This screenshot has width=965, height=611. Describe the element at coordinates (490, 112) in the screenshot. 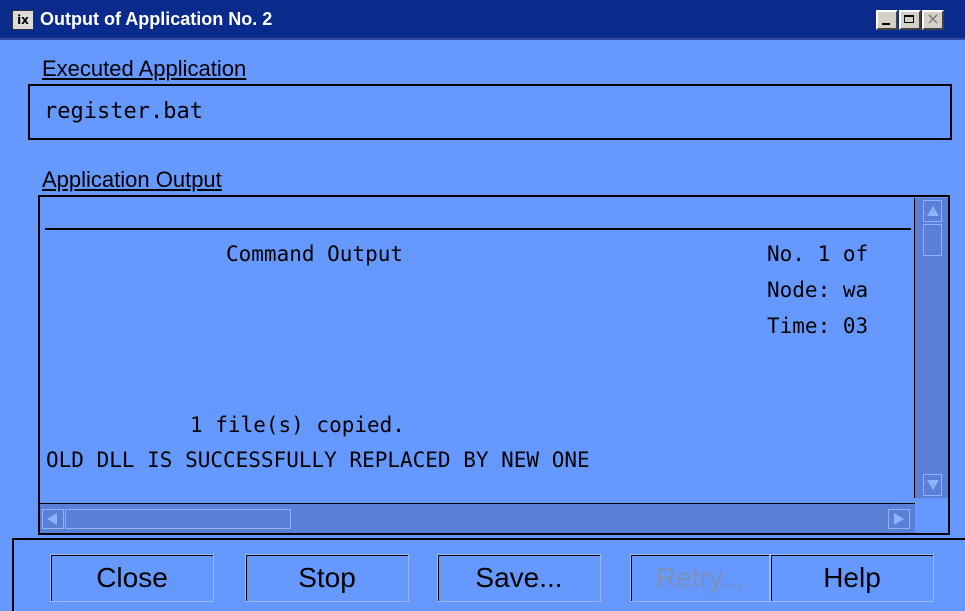

I see `executed-application-field: register.bat` at that location.